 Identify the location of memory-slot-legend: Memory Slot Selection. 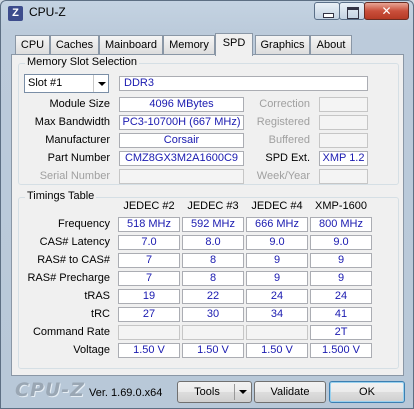
(82, 62).